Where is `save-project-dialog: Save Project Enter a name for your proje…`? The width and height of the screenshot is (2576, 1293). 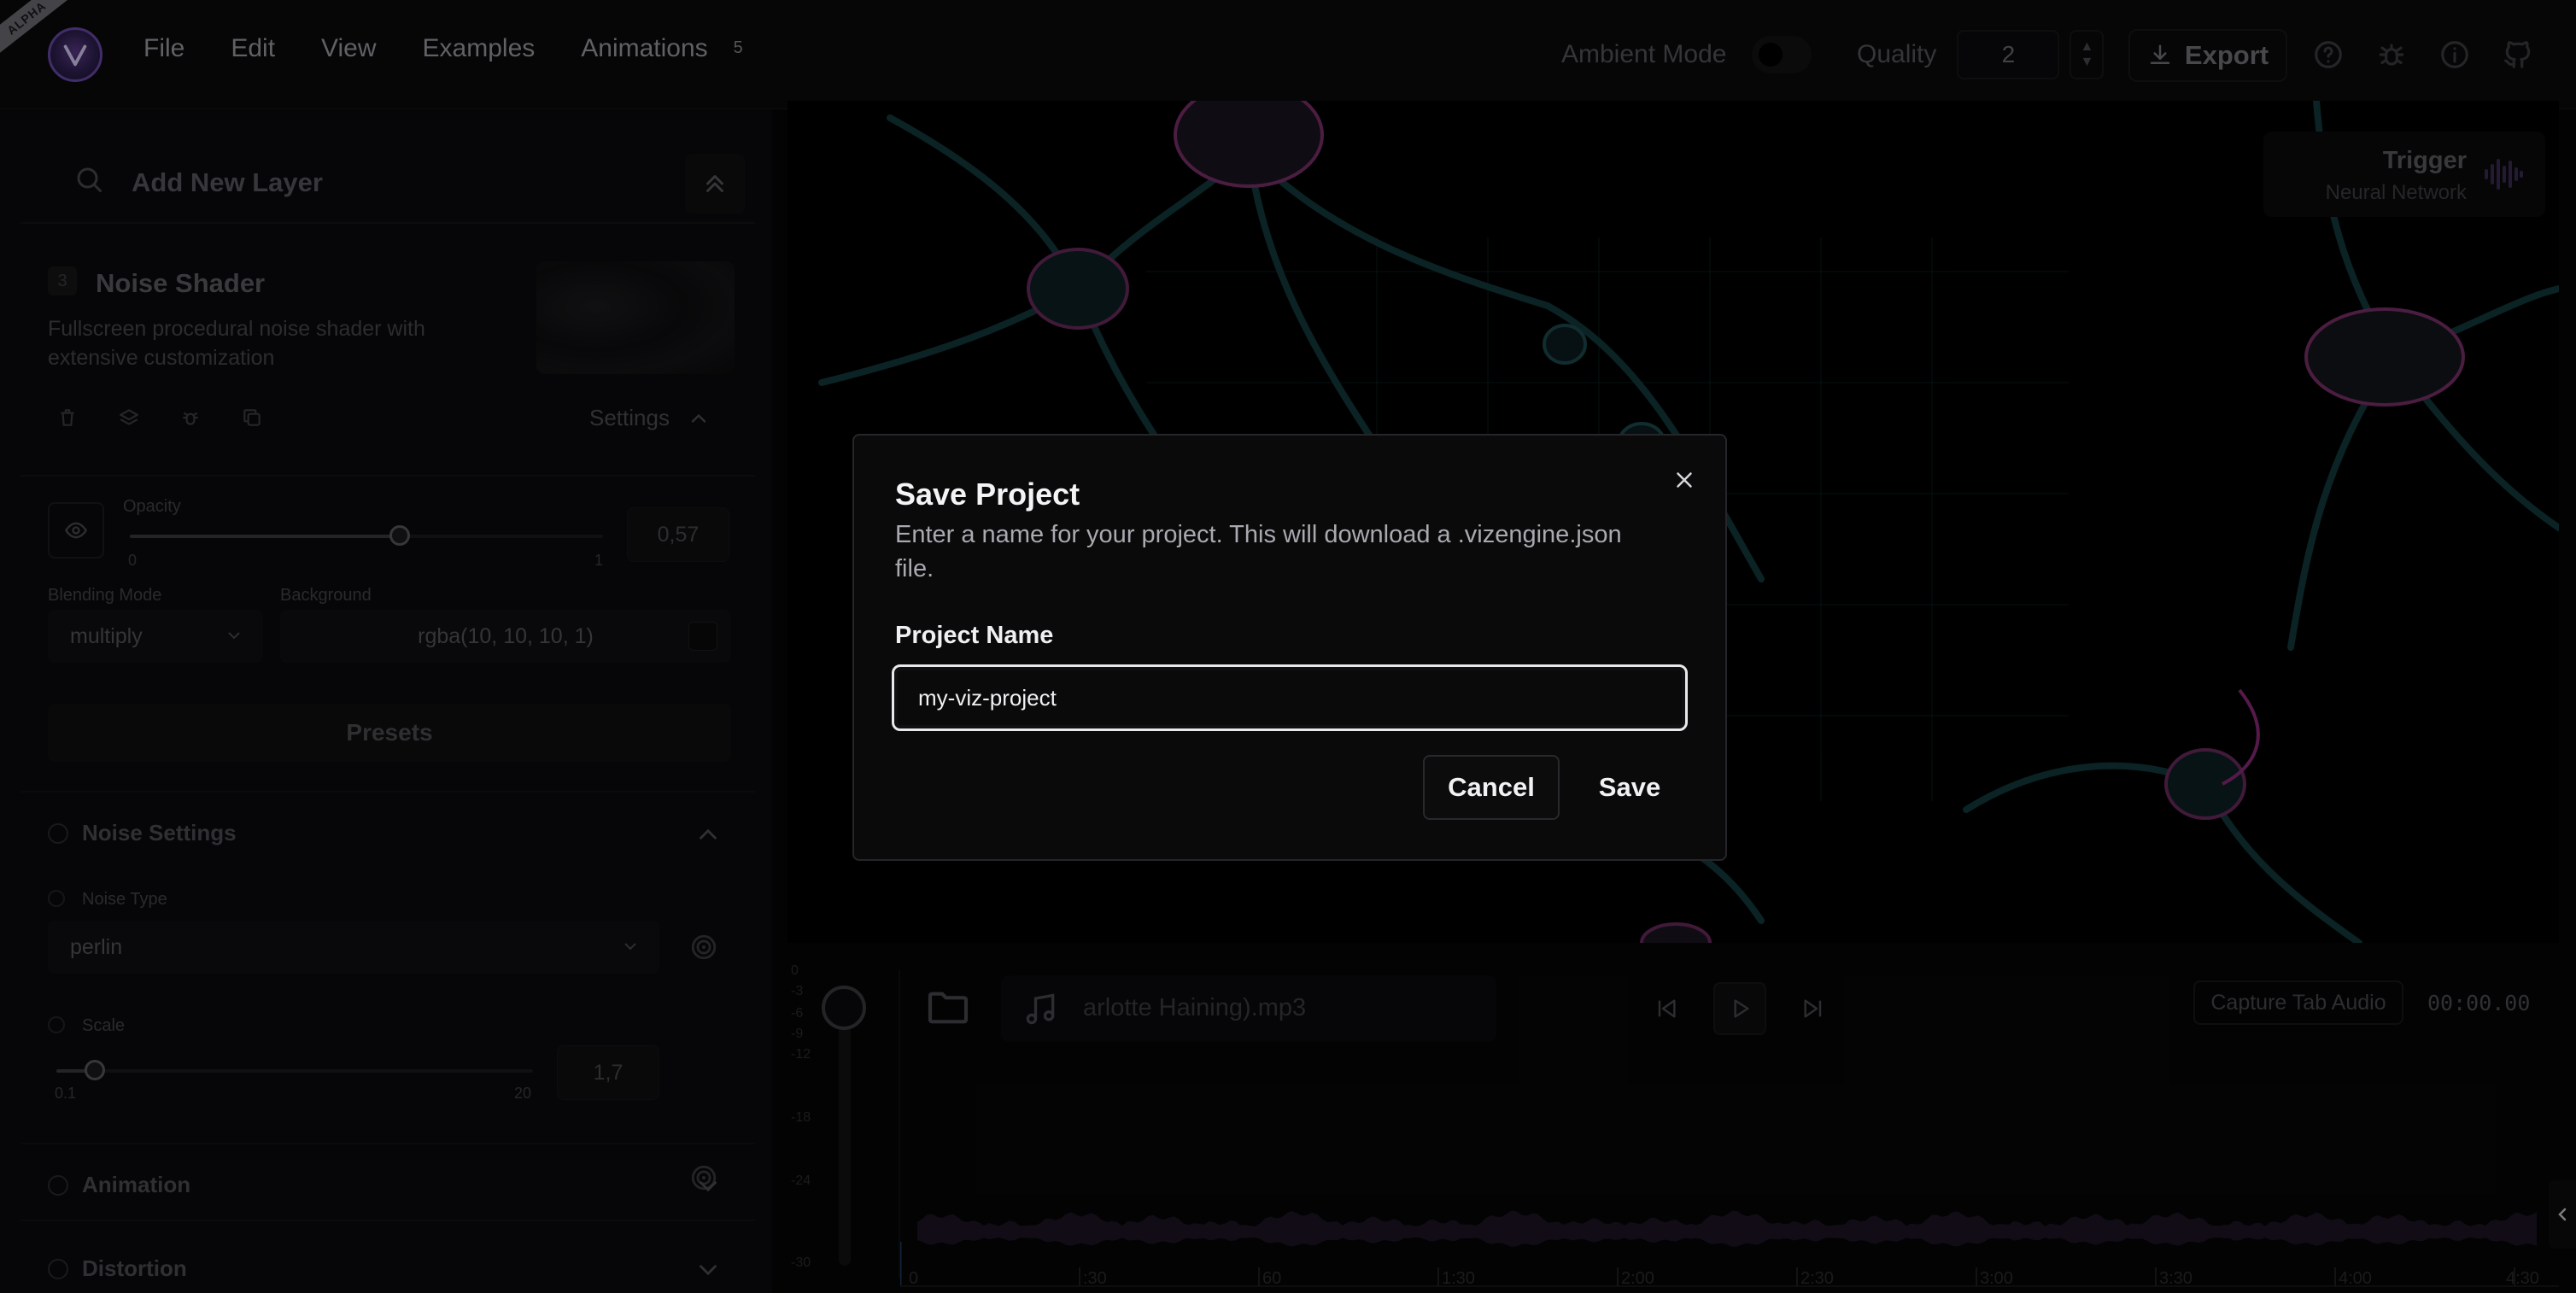
save-project-dialog: Save Project Enter a name for your proje… is located at coordinates (1289, 647).